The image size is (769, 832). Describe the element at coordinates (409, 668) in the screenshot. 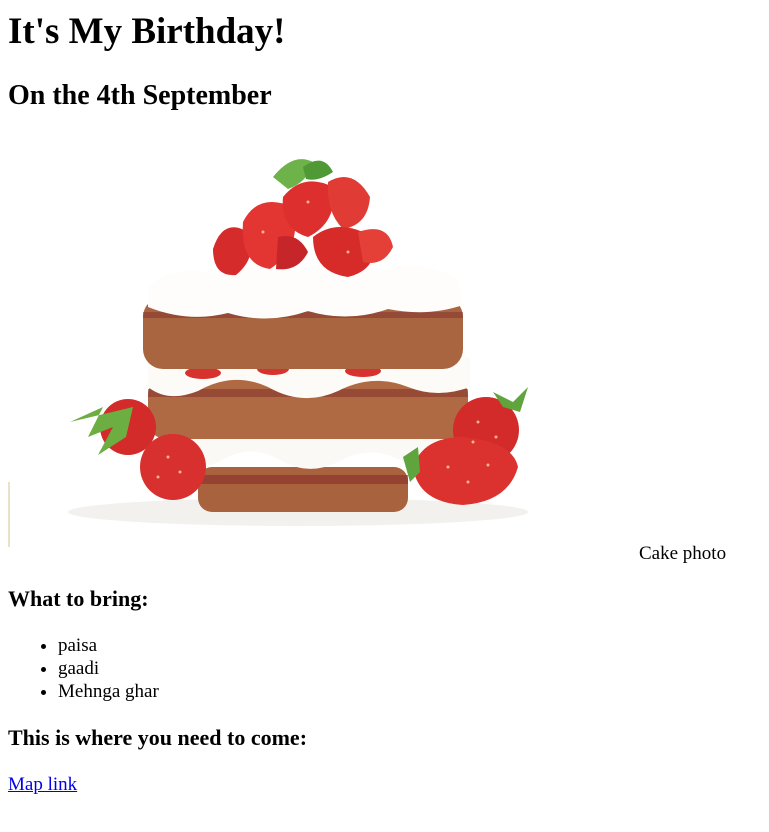

I see `list-item: gaadi` at that location.